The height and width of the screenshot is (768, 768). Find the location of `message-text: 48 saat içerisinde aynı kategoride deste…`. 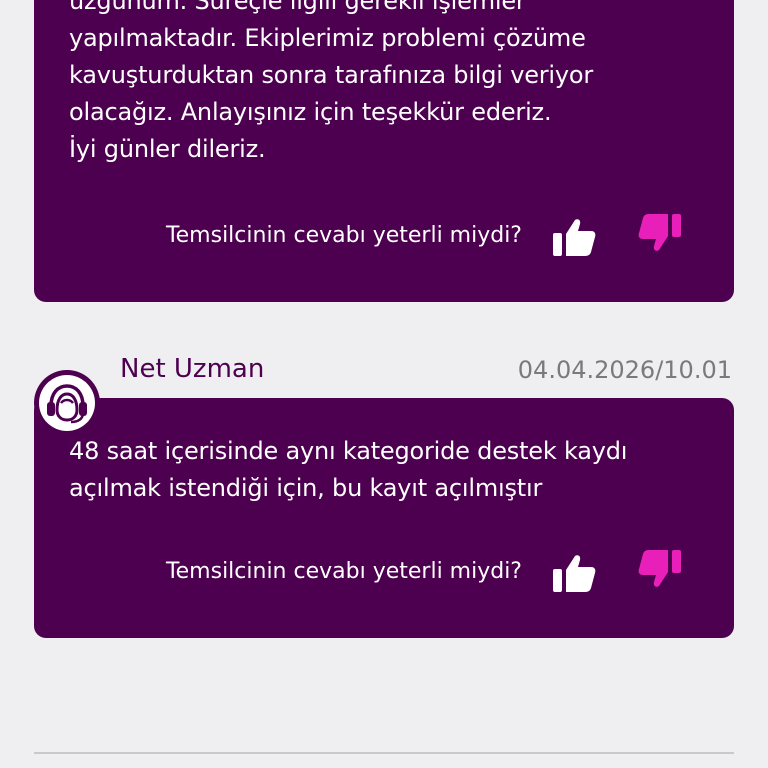

message-text: 48 saat içerisinde aynı kategoride deste… is located at coordinates (386, 470).